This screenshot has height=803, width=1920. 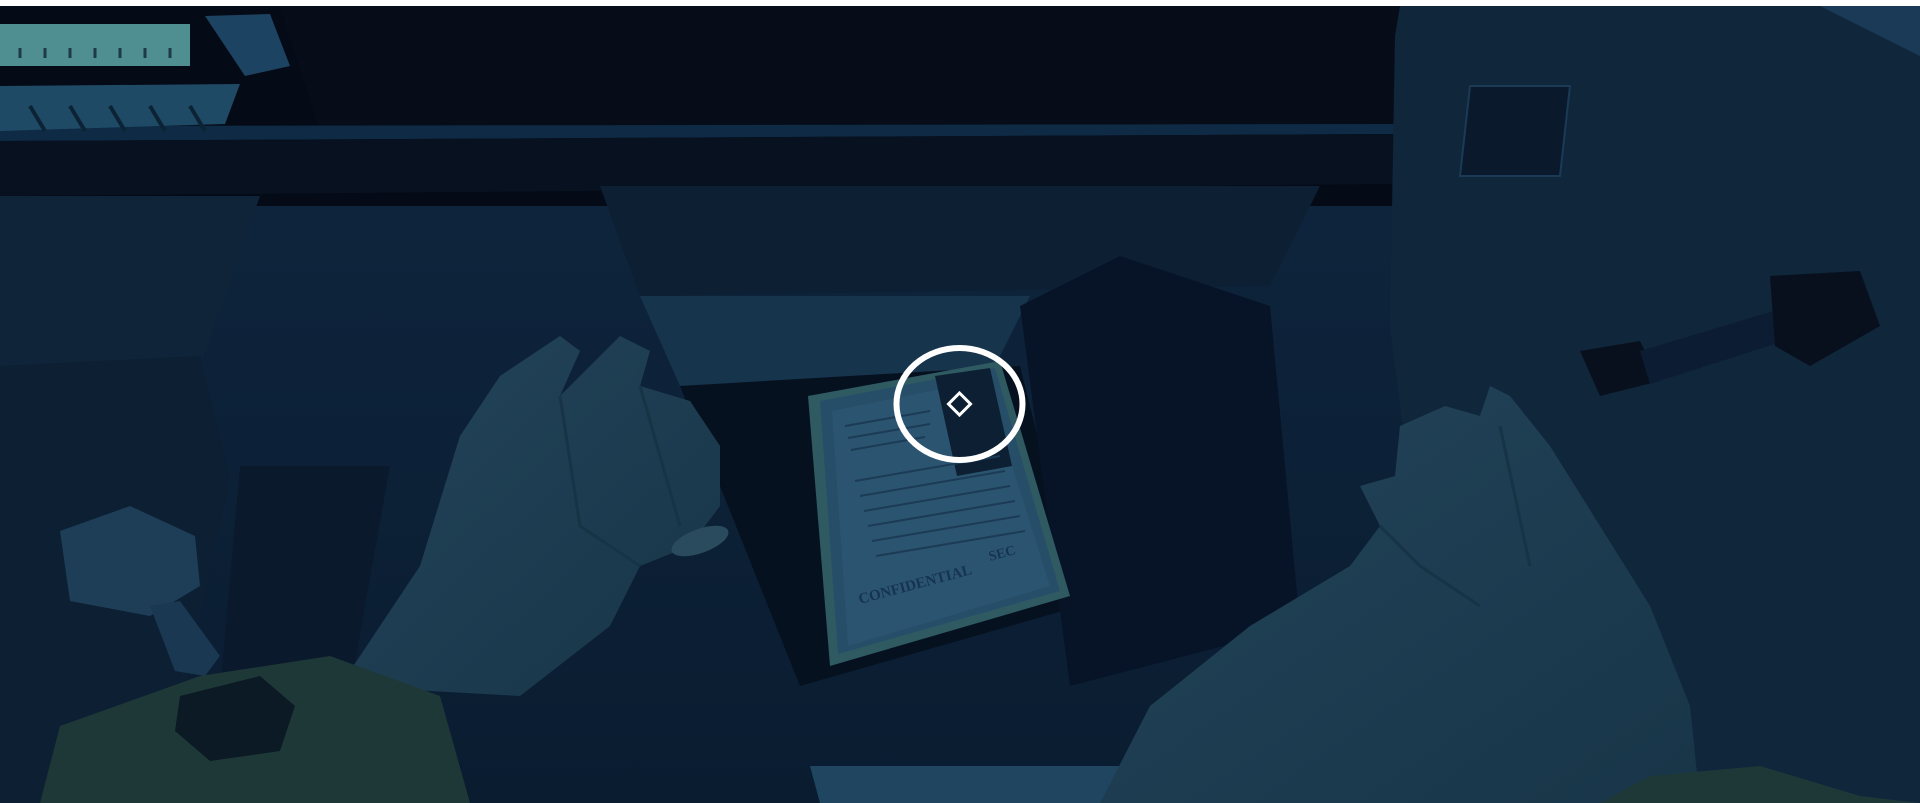 I want to click on glovebox-lid, so click(x=960, y=241).